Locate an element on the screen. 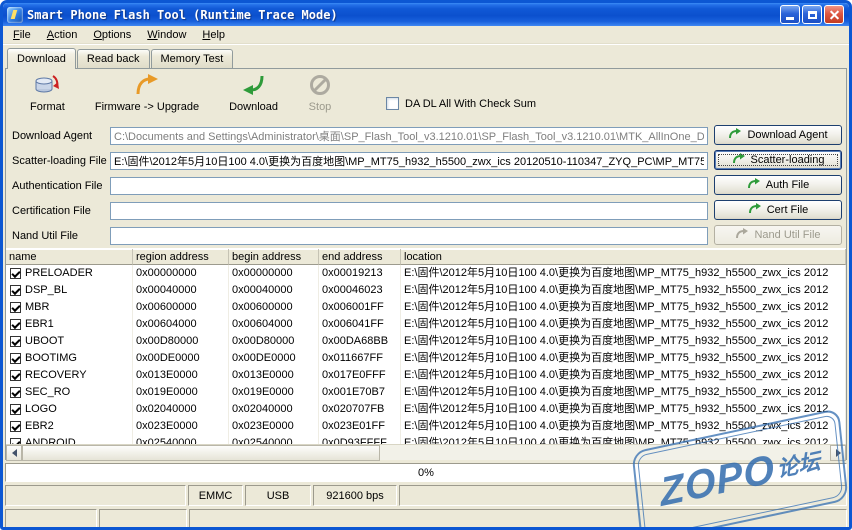 The height and width of the screenshot is (530, 852). status-connection-type: USB is located at coordinates (278, 495).